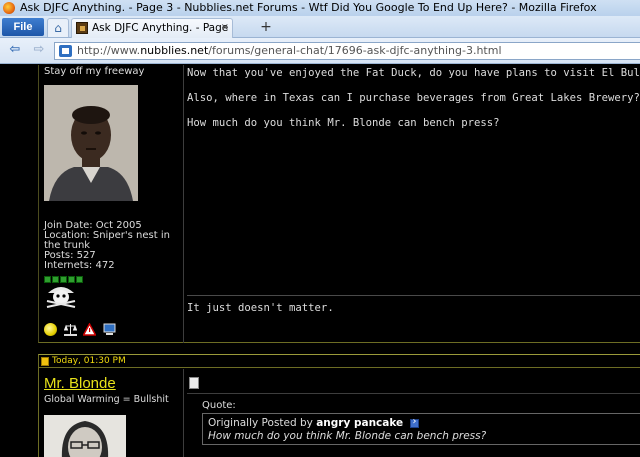  Describe the element at coordinates (174, 50) in the screenshot. I see `url-domain: nubblies.net` at that location.